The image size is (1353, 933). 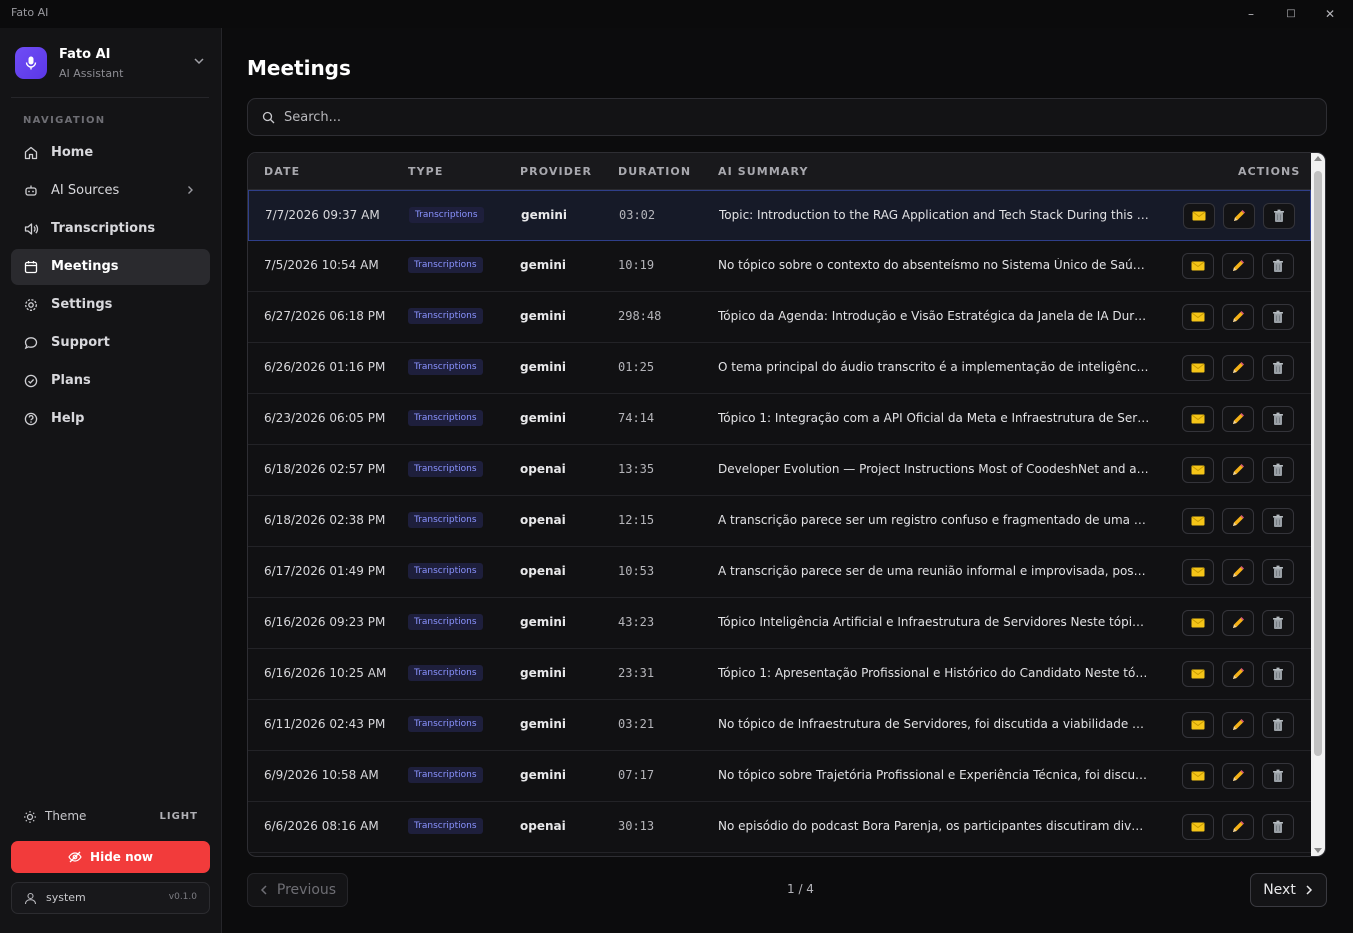 What do you see at coordinates (110, 817) in the screenshot?
I see `theme-toggle: Theme LIGHT` at bounding box center [110, 817].